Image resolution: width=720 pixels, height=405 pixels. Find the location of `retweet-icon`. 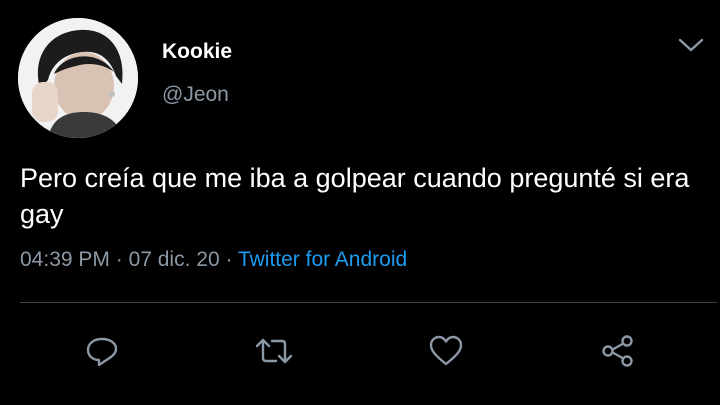

retweet-icon is located at coordinates (274, 351).